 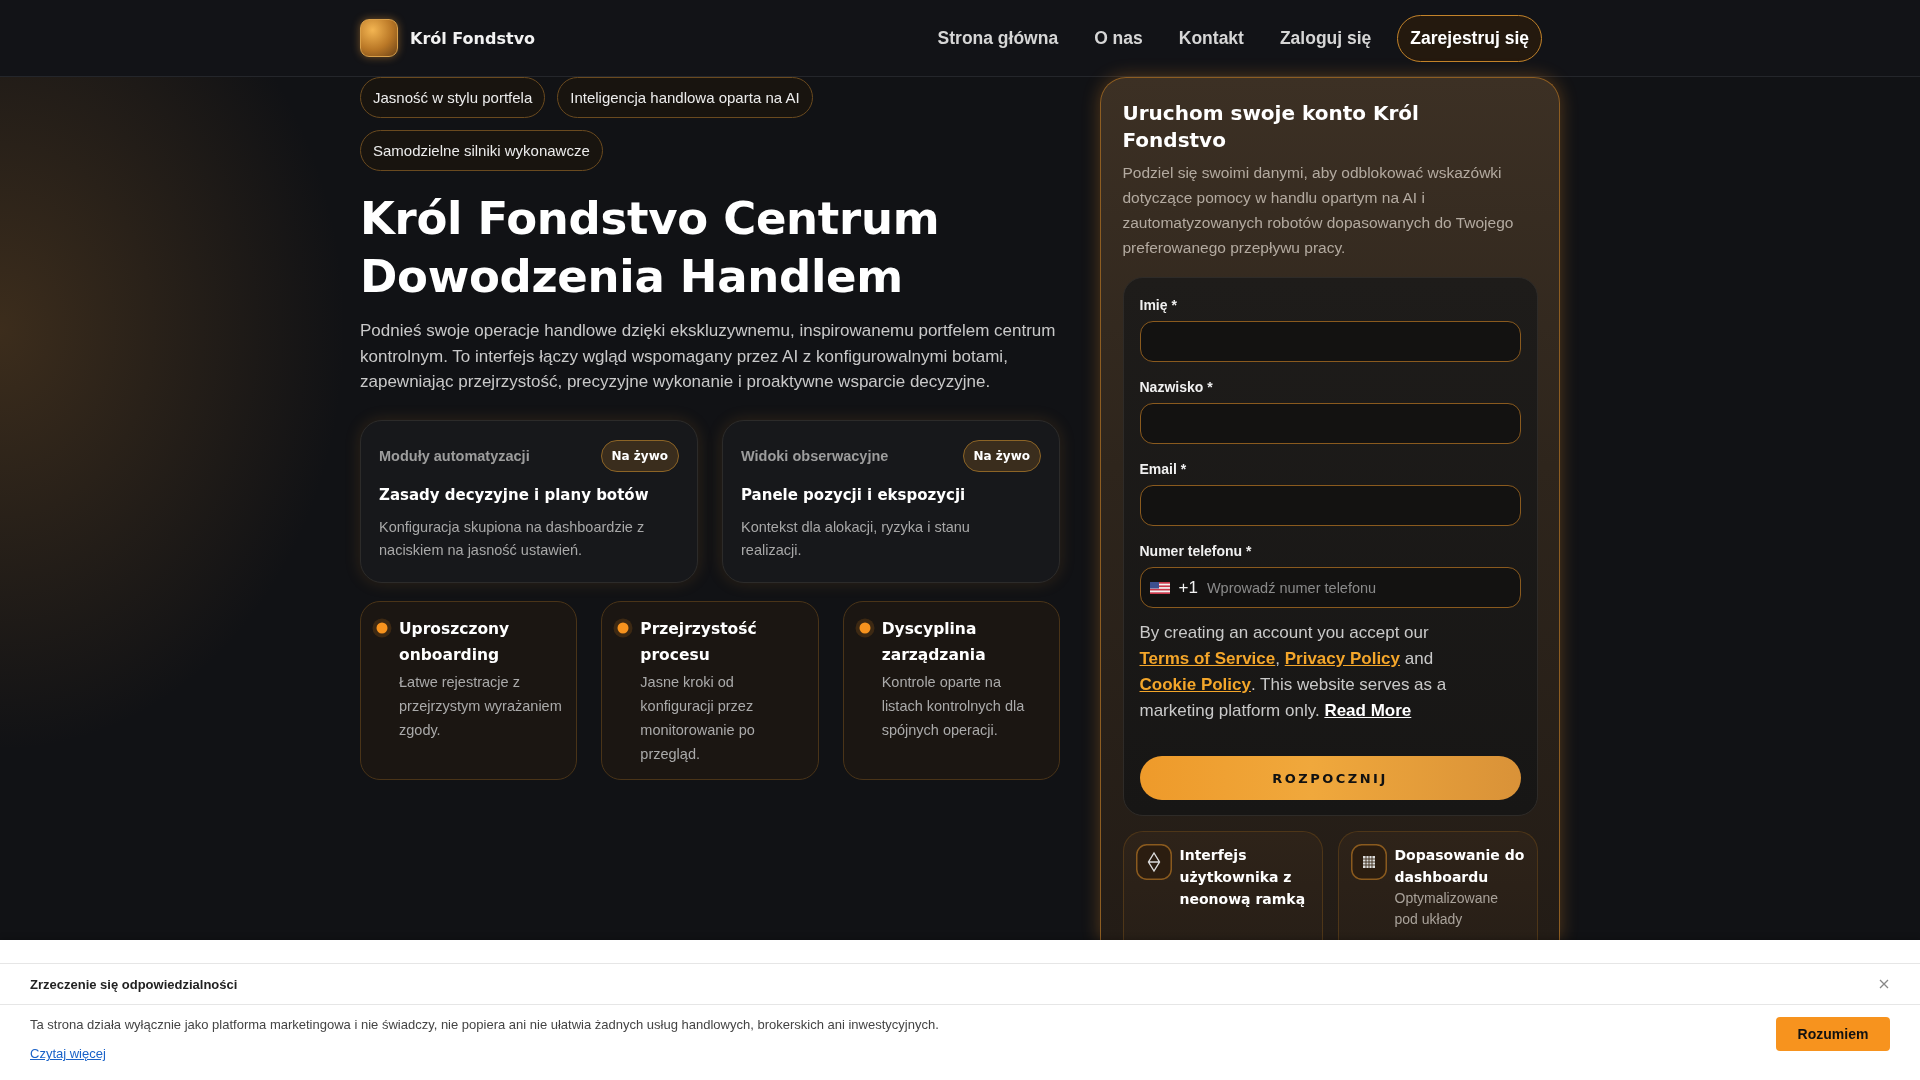 What do you see at coordinates (1833, 1034) in the screenshot?
I see `accept-button: Rozumiem` at bounding box center [1833, 1034].